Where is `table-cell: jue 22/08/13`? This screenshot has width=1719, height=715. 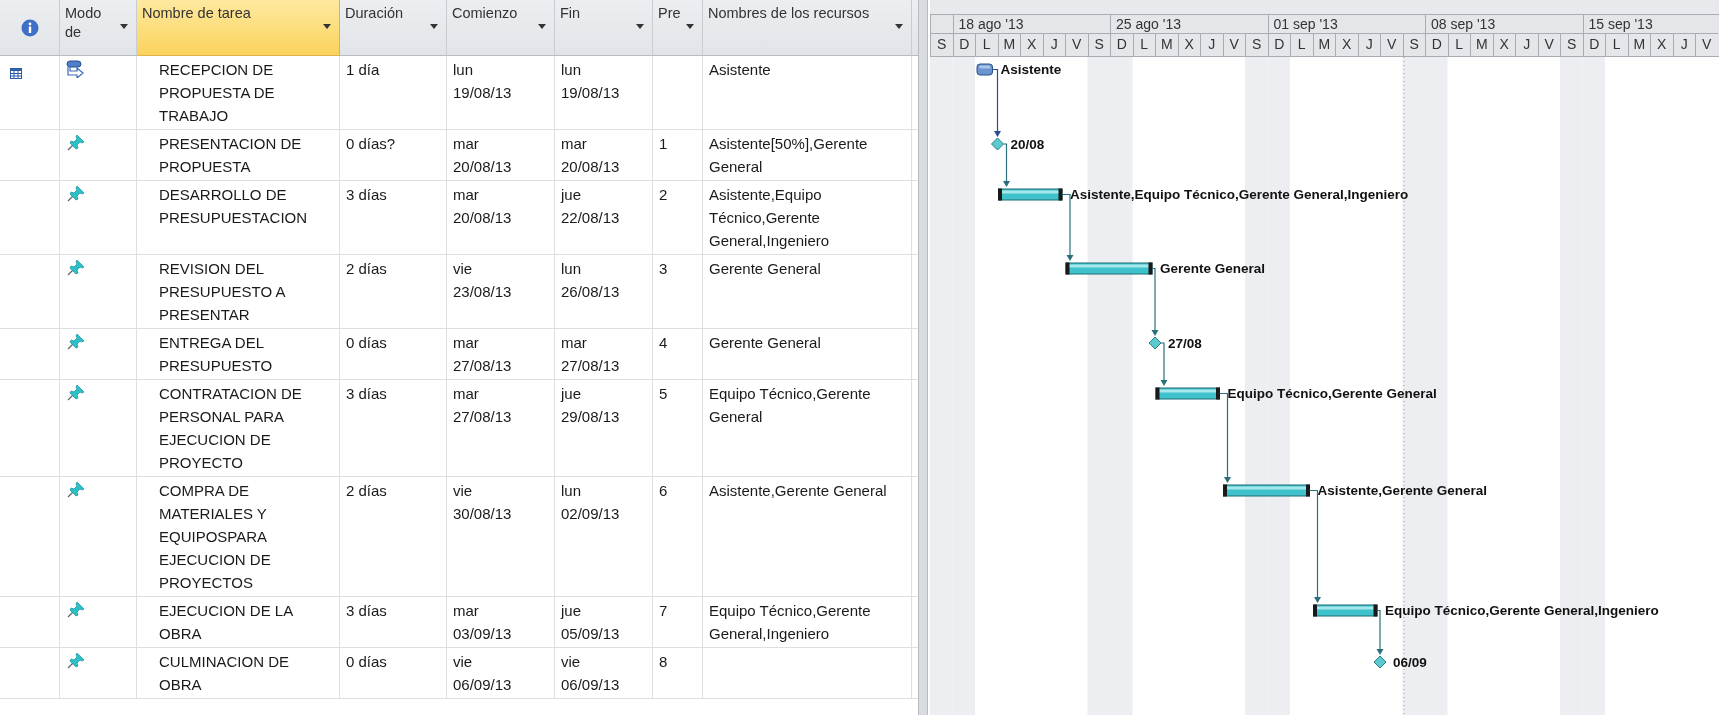 table-cell: jue 22/08/13 is located at coordinates (604, 218).